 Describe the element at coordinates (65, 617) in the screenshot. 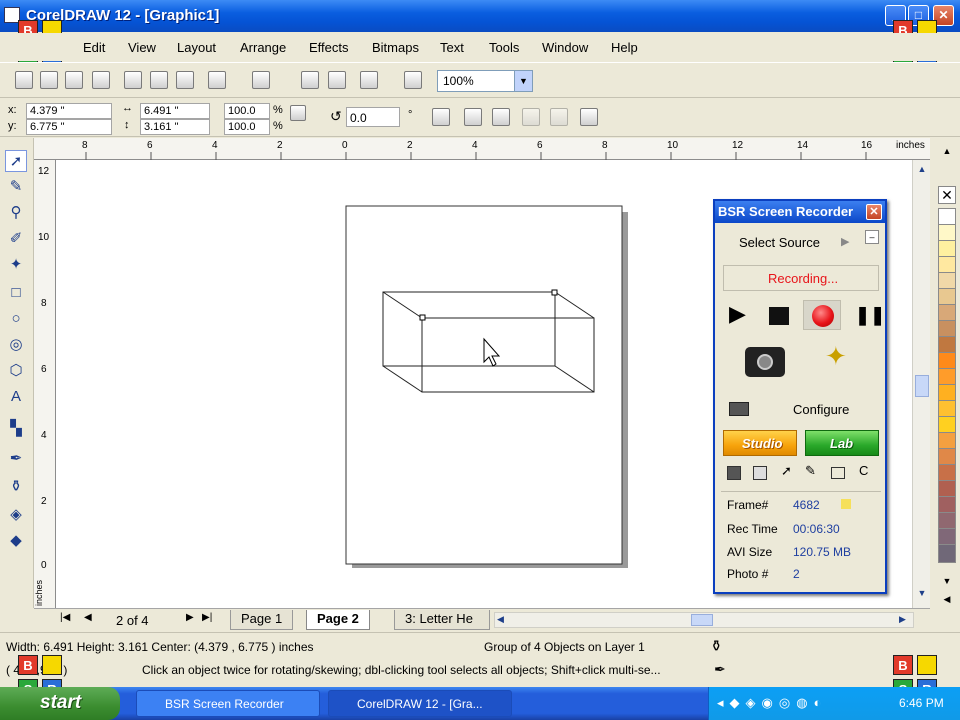

I see `first-page-icon: |◀` at that location.